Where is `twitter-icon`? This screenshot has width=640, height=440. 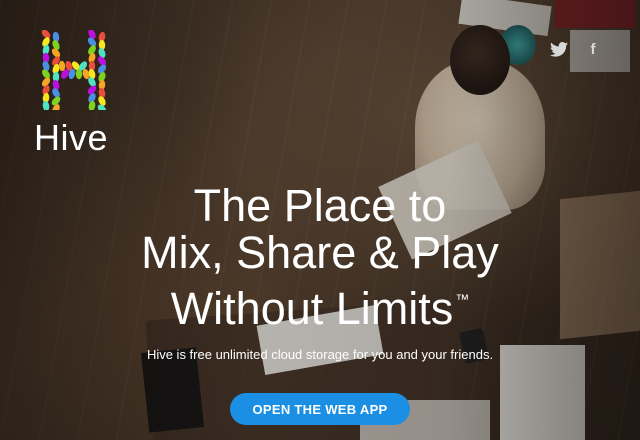 twitter-icon is located at coordinates (559, 49).